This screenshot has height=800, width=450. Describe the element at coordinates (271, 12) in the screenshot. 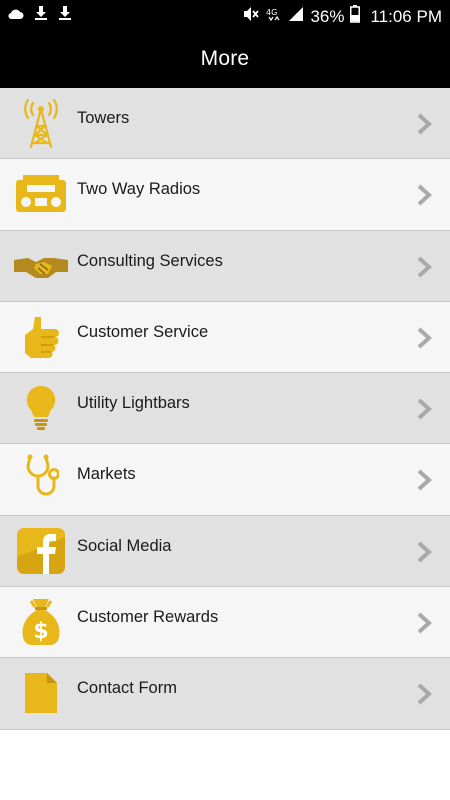

I see `svg-text: 4G` at that location.